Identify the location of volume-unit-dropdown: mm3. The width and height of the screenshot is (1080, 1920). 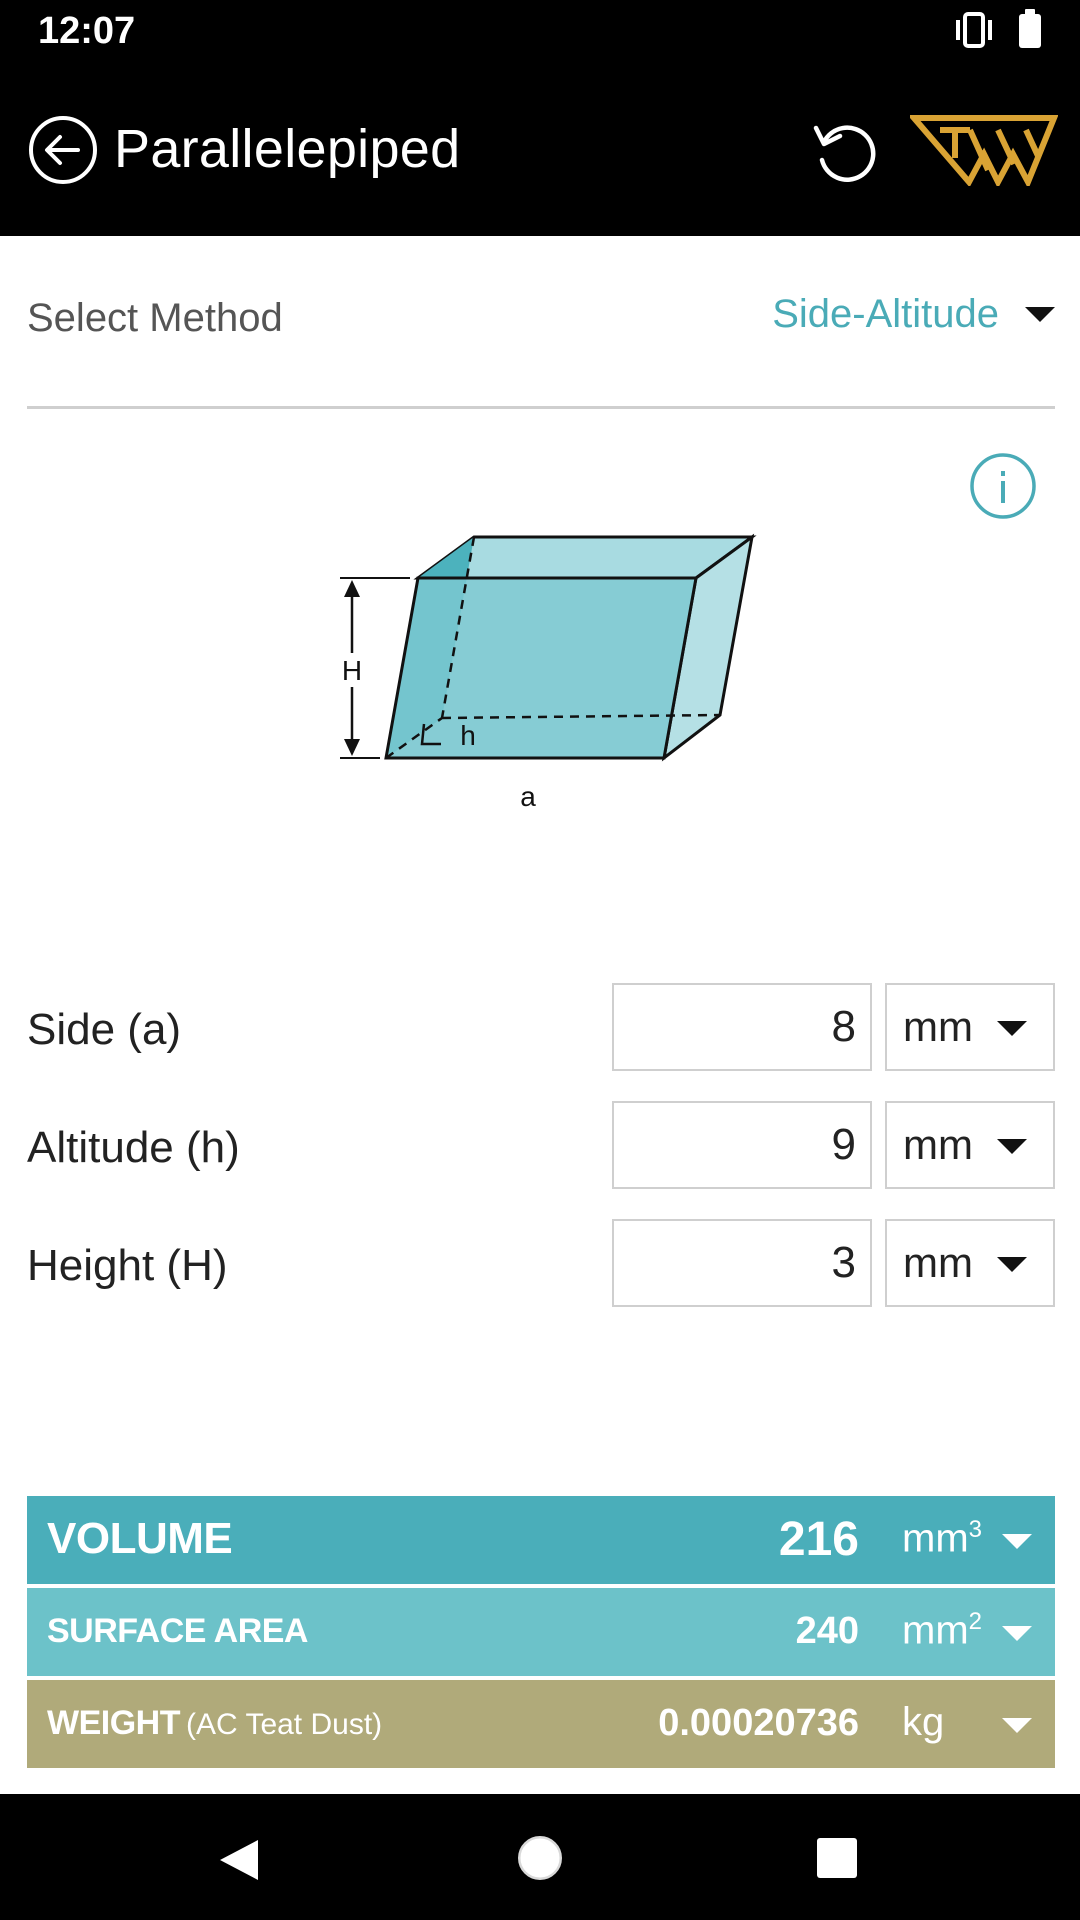
(969, 1540).